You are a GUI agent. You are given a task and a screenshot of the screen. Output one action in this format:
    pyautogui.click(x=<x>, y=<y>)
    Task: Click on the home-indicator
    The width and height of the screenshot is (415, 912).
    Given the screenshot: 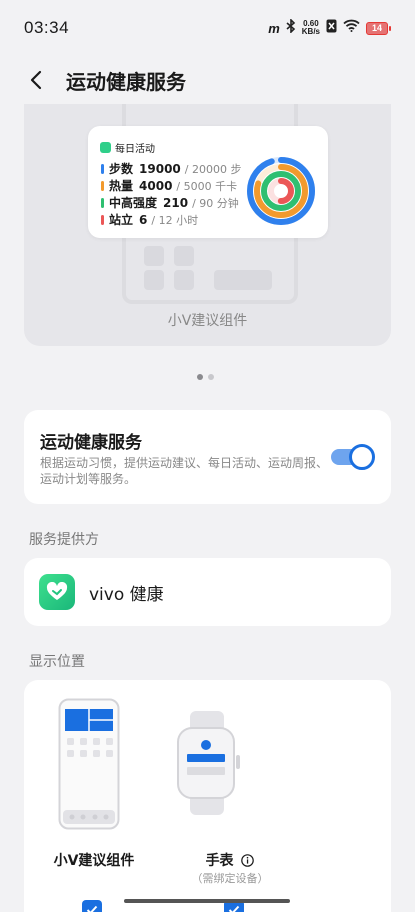 What is the action you would take?
    pyautogui.click(x=207, y=901)
    